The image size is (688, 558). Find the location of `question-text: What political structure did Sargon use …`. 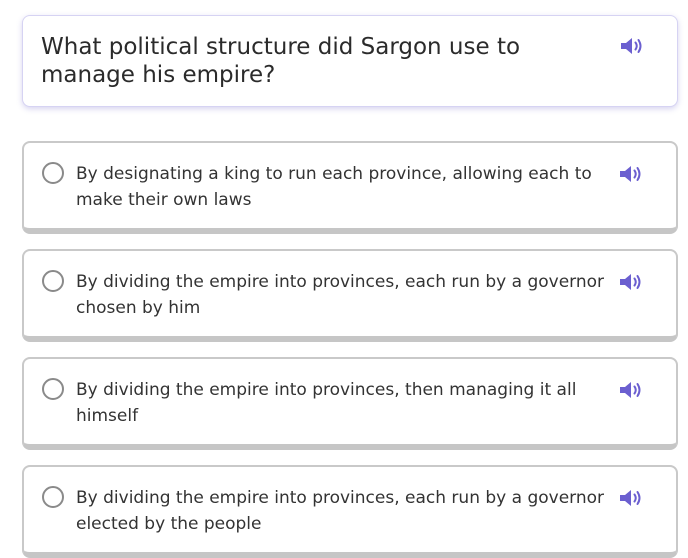

question-text: What political structure did Sargon use … is located at coordinates (281, 61).